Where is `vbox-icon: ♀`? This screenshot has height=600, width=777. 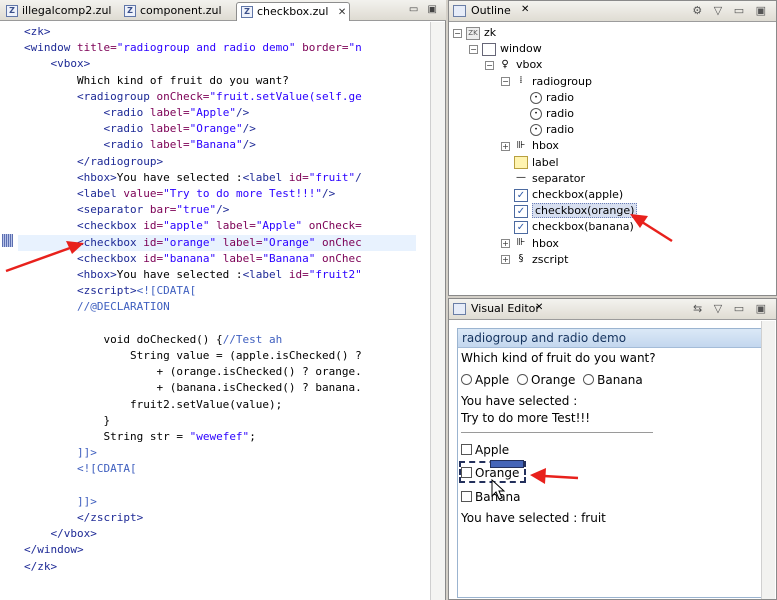 vbox-icon: ♀ is located at coordinates (505, 64).